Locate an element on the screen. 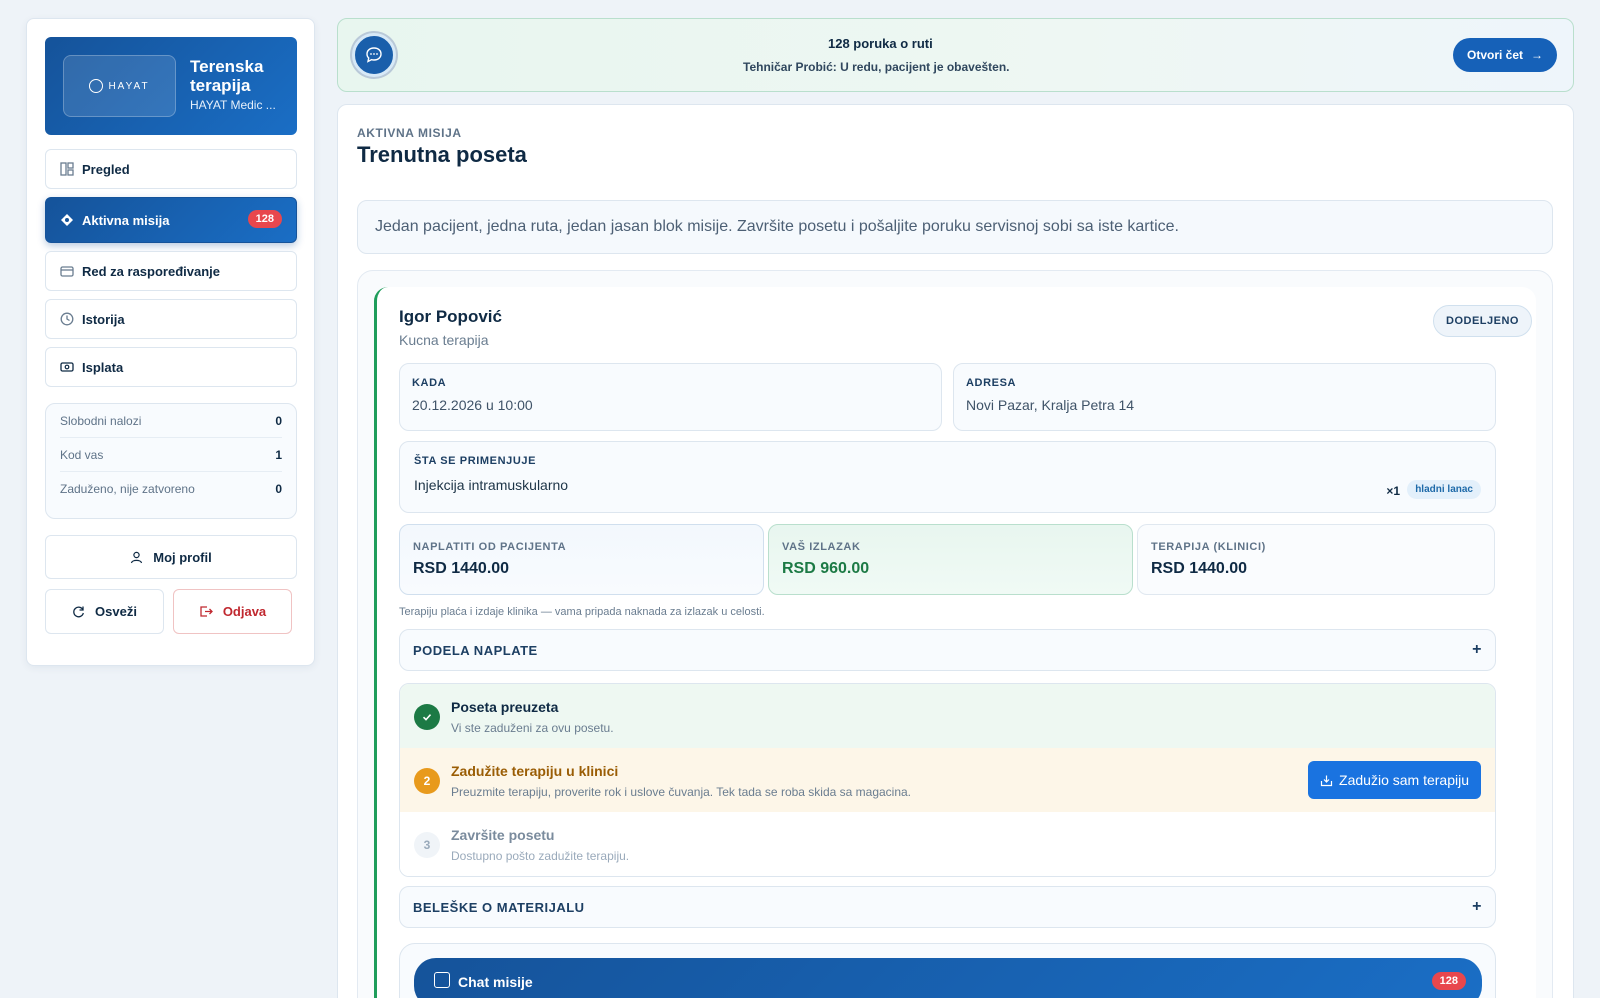 This screenshot has width=1600, height=998. material-notes-accordion: BELEŠKE O MATERIJALU + is located at coordinates (947, 907).